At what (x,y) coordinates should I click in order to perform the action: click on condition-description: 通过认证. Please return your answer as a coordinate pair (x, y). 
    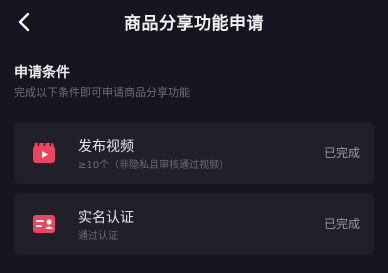
    Looking at the image, I should click on (98, 236).